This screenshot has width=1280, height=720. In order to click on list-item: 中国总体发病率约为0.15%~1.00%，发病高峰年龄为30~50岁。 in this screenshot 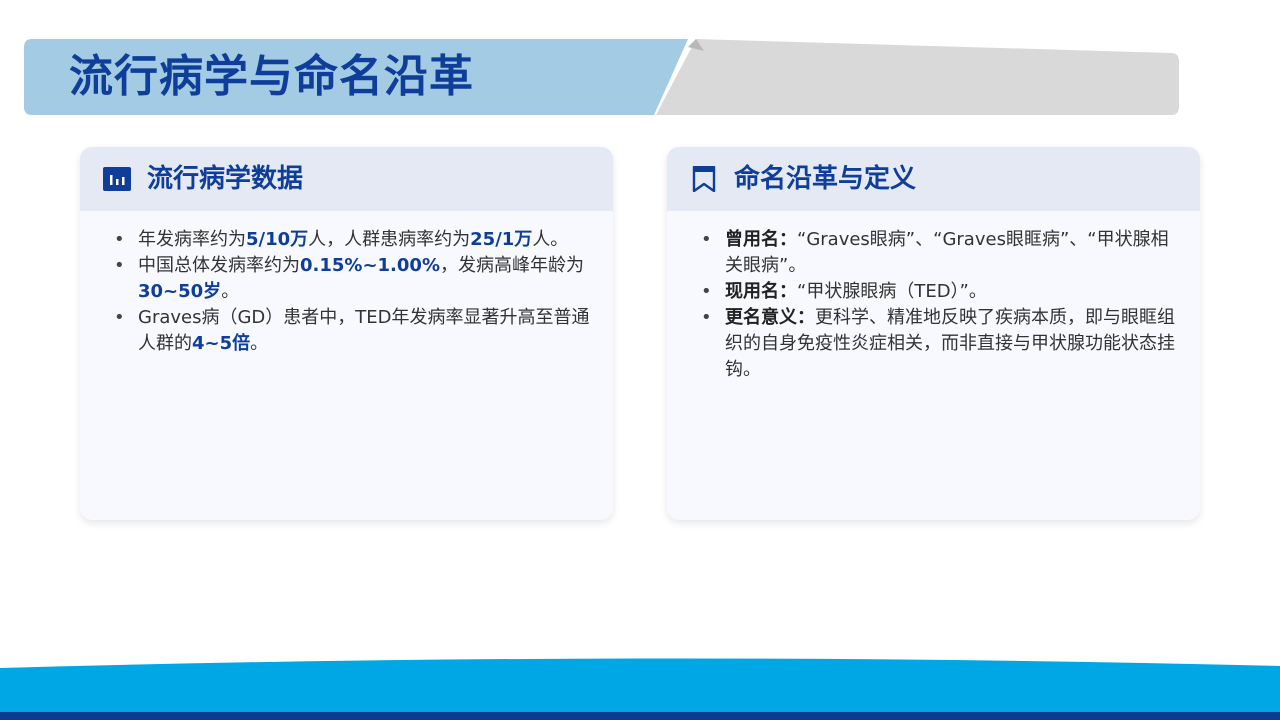, I will do `click(352, 279)`.